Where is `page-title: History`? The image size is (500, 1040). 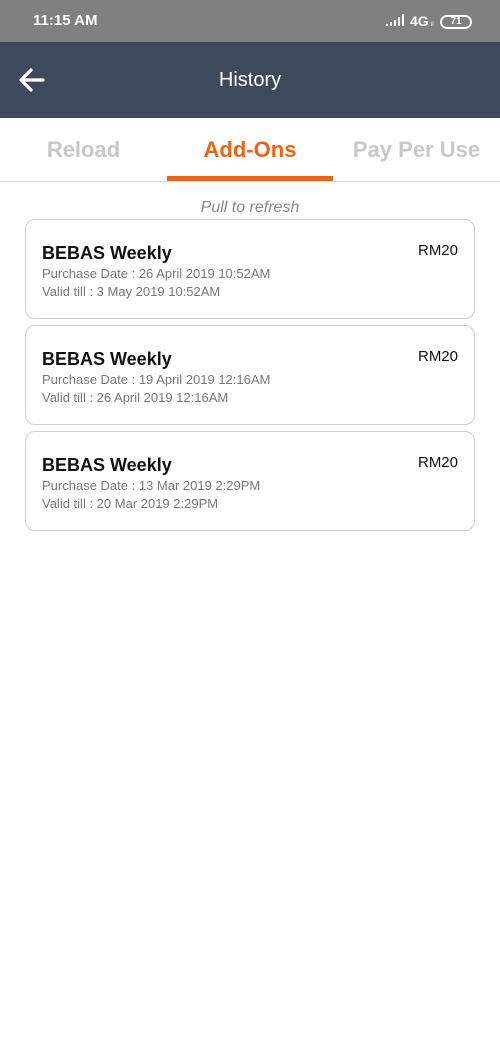
page-title: History is located at coordinates (250, 80).